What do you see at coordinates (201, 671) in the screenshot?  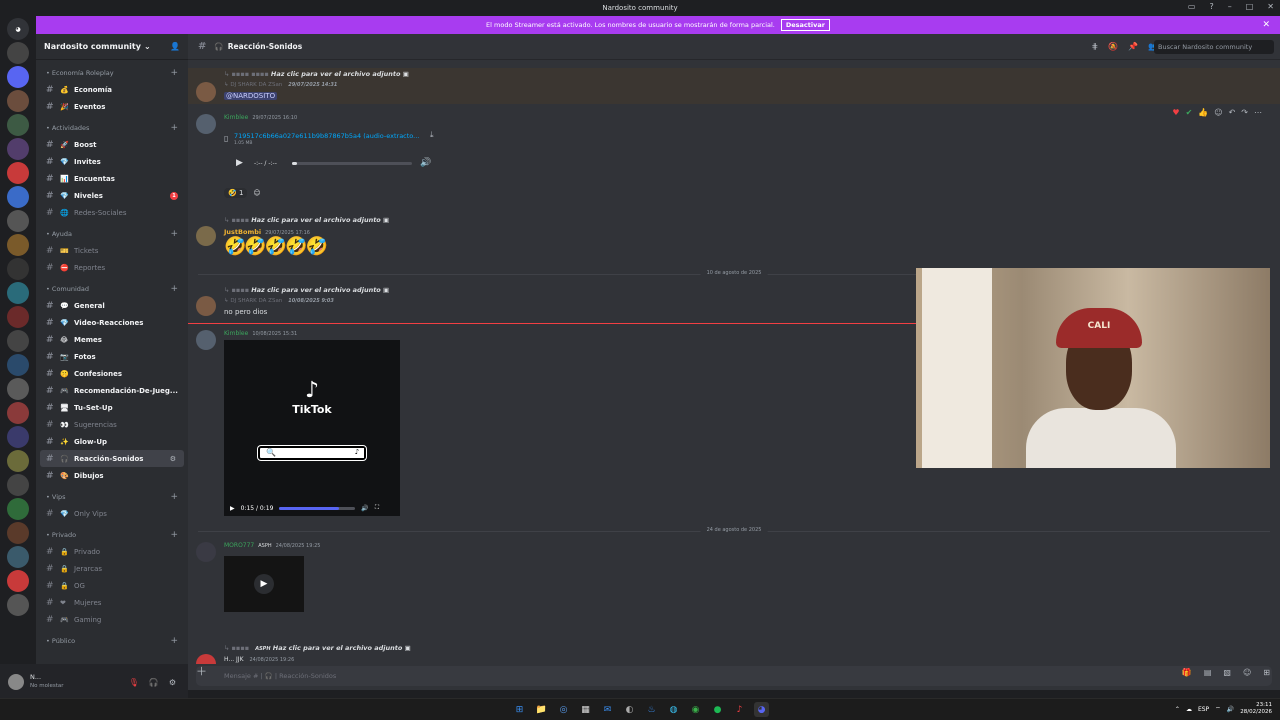 I see `add-attachment-icon: ＋` at bounding box center [201, 671].